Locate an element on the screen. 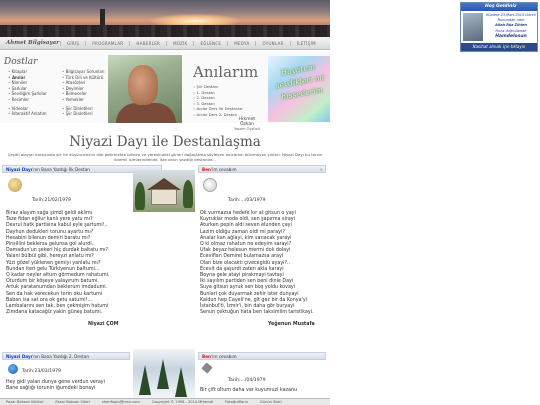 The width and height of the screenshot is (540, 405). signer-block: Hikmet Özkan Yaşam Öyküsü is located at coordinates (247, 124).